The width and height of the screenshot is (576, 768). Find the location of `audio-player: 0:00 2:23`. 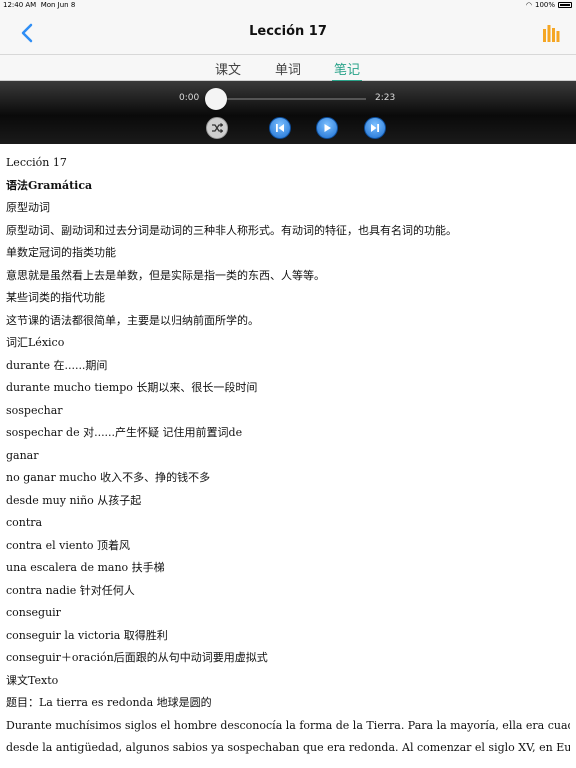

audio-player: 0:00 2:23 is located at coordinates (288, 112).